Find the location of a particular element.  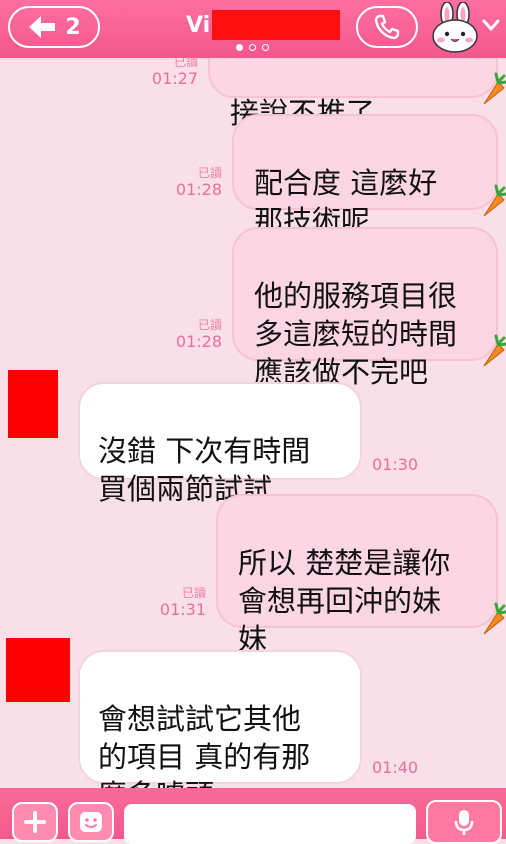

input-bar is located at coordinates (253, 816).